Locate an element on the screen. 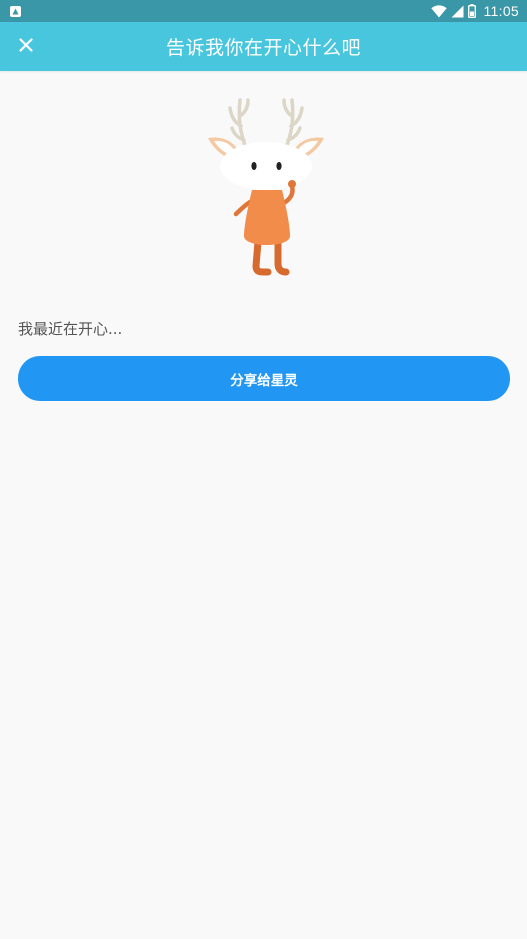 The height and width of the screenshot is (939, 527). battery-icon is located at coordinates (471, 11).